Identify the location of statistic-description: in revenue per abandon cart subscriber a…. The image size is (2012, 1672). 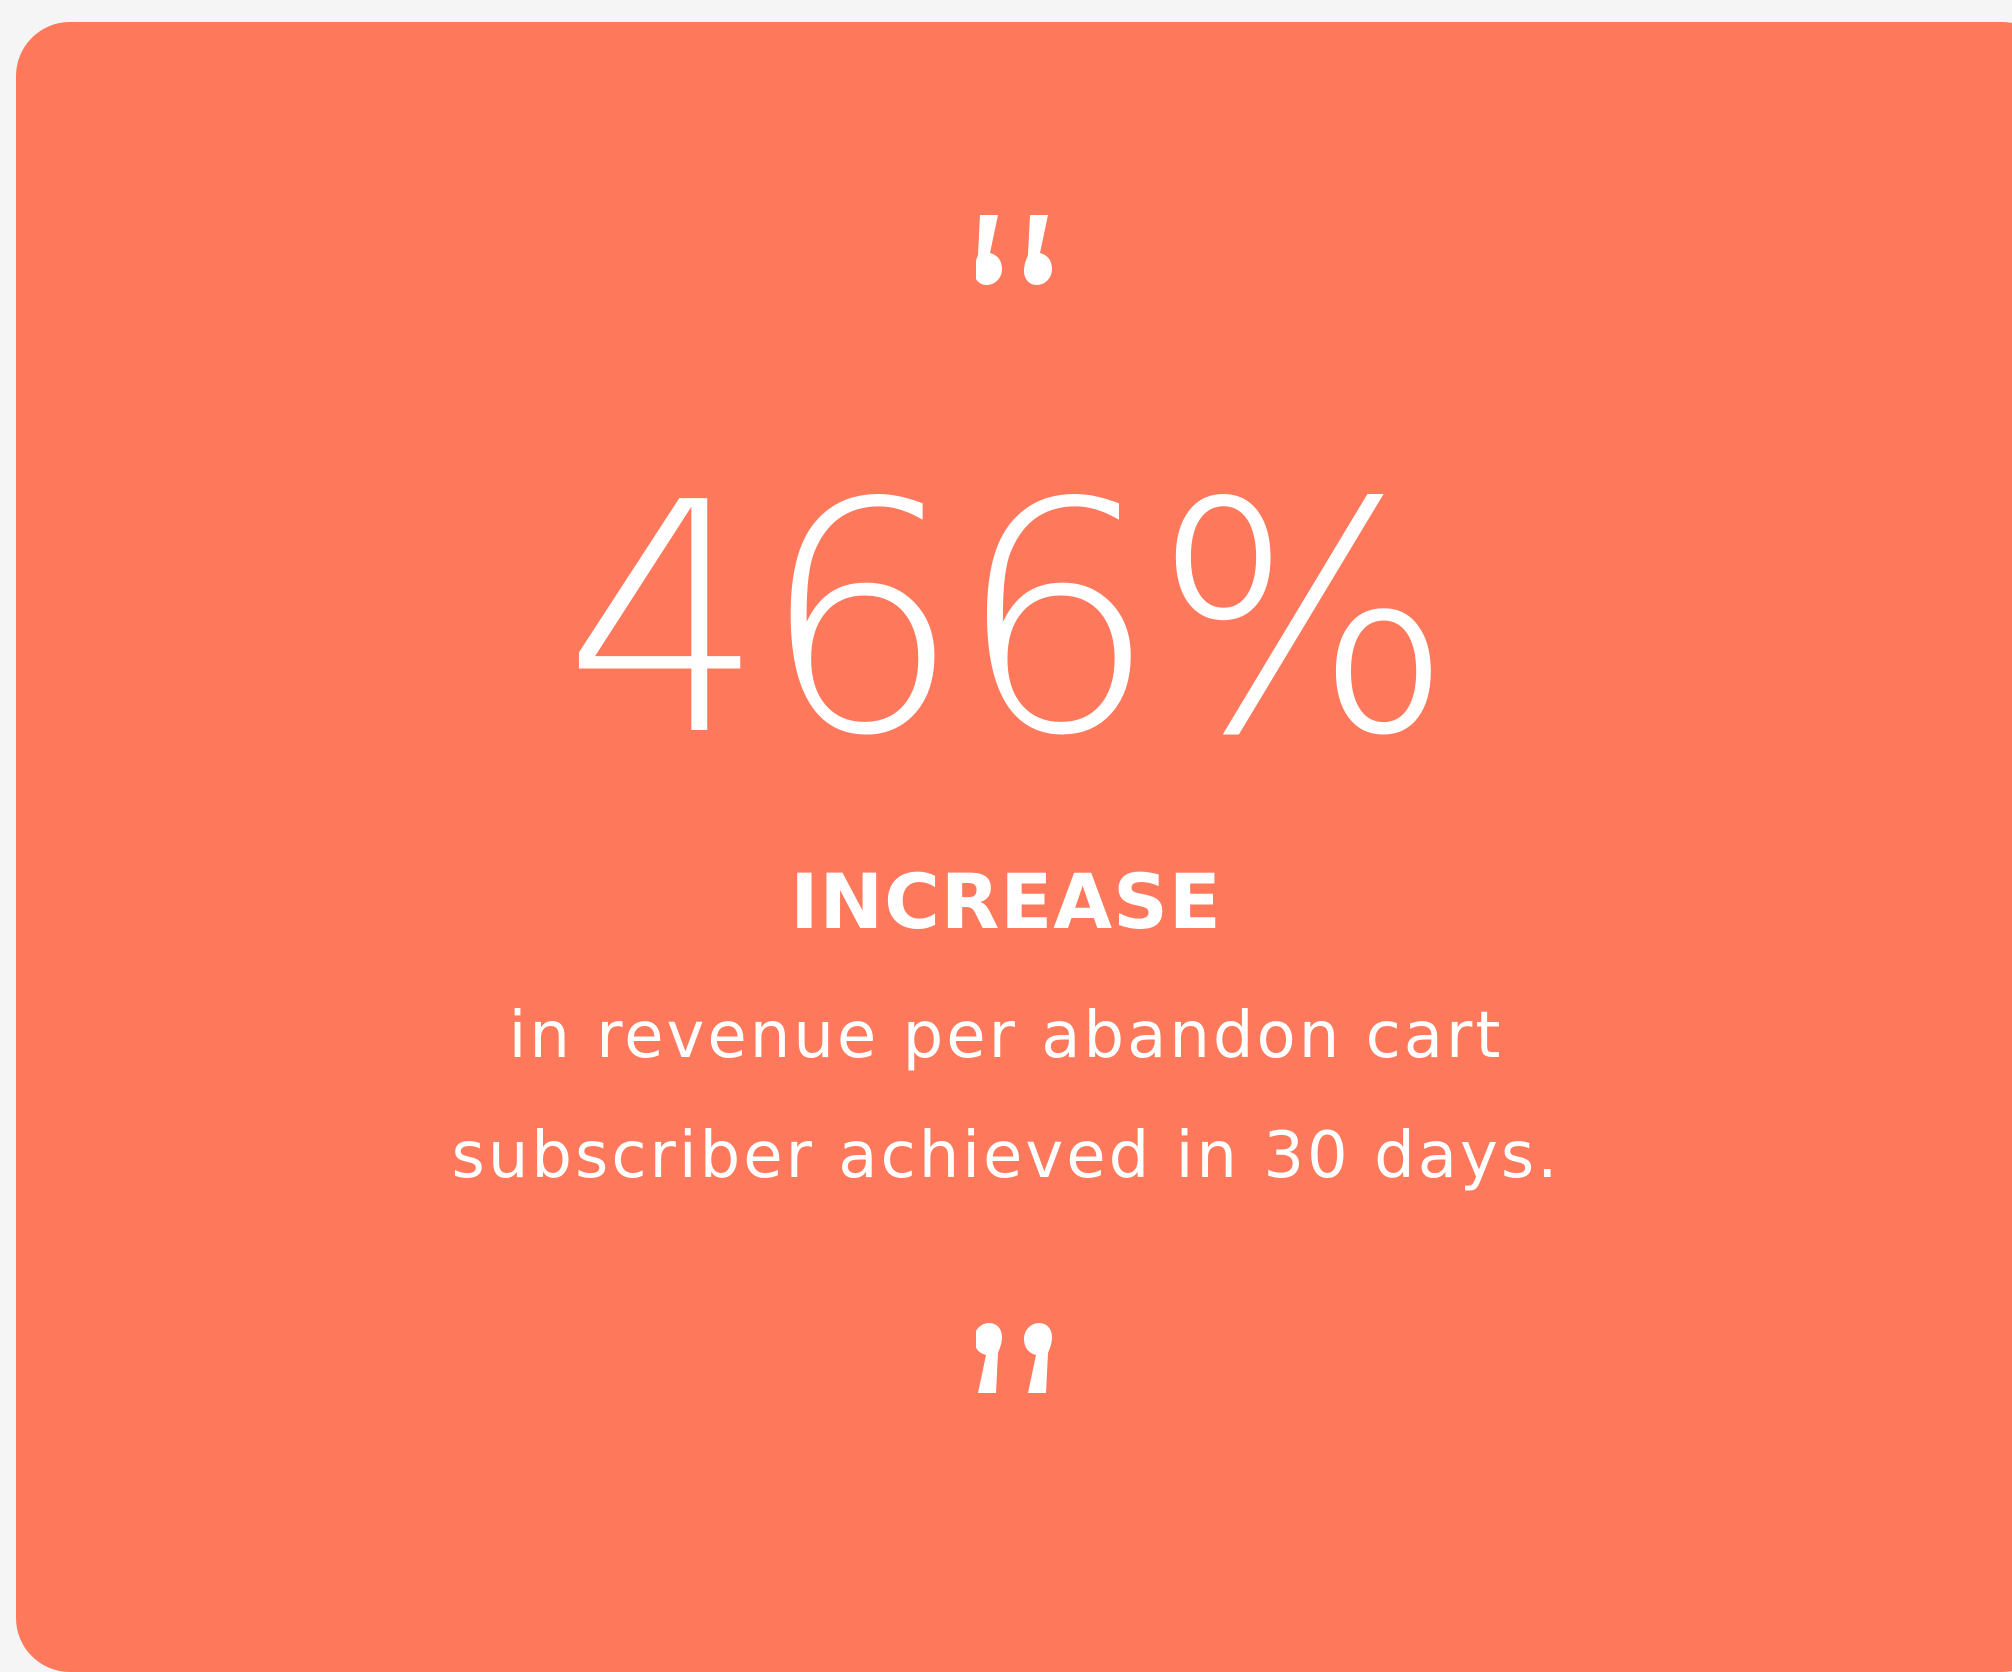
(1006, 1096).